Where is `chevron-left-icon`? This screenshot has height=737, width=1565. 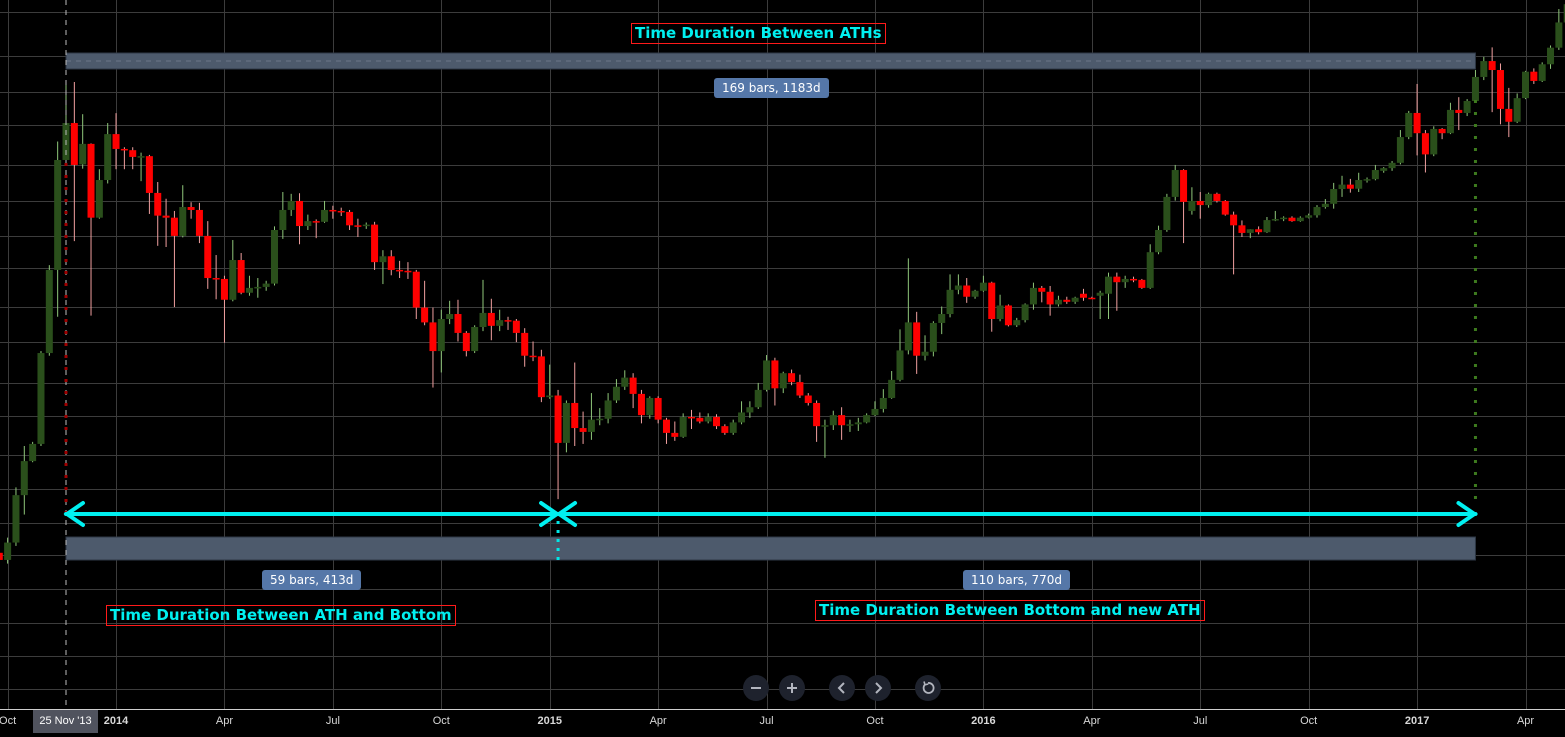
chevron-left-icon is located at coordinates (841, 688).